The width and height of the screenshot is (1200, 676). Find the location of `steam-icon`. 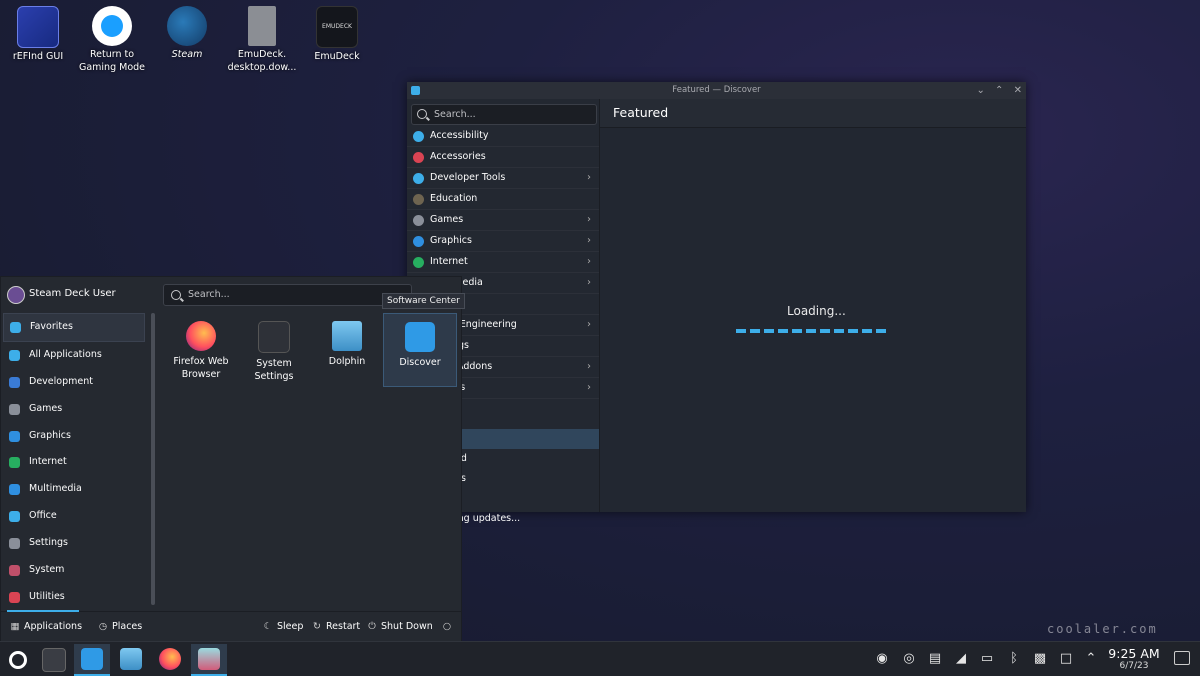

steam-icon is located at coordinates (187, 26).